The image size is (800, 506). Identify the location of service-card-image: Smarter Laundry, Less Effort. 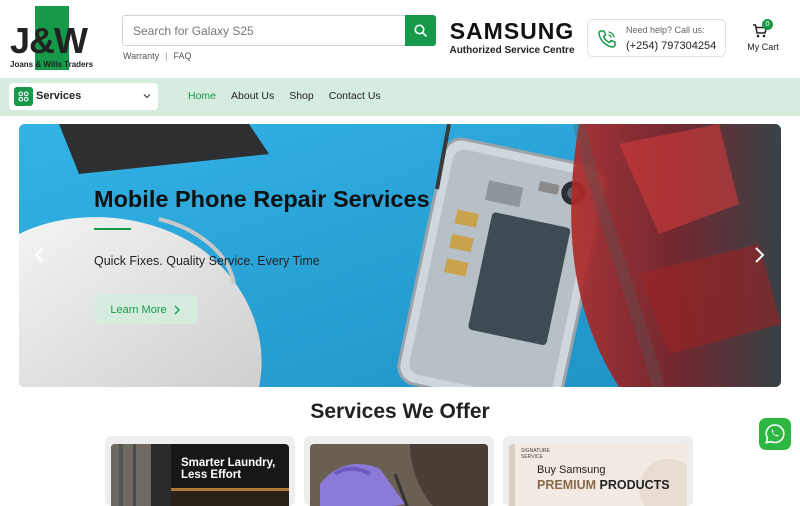
(200, 475).